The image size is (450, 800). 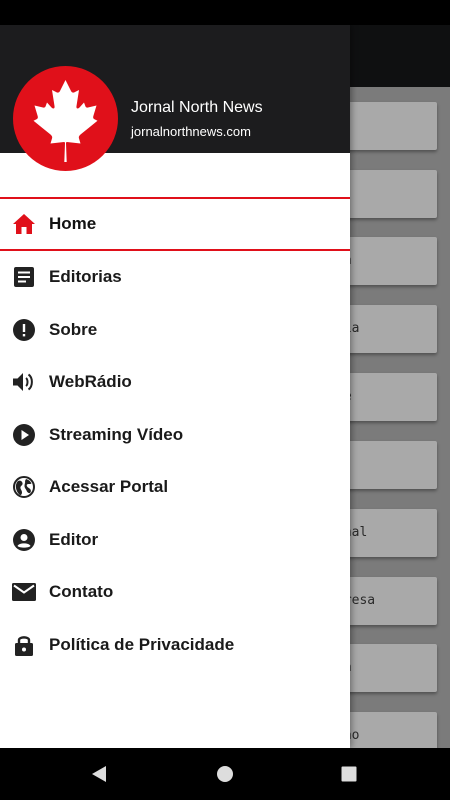 What do you see at coordinates (175, 224) in the screenshot?
I see `menu-item-home: Home` at bounding box center [175, 224].